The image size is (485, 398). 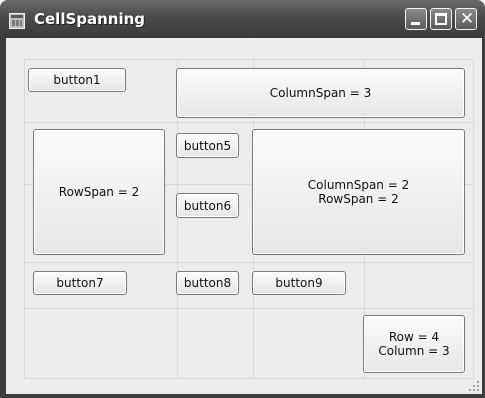 I want to click on columnspan-2-line: ColumnSpan = 2, so click(x=358, y=185).